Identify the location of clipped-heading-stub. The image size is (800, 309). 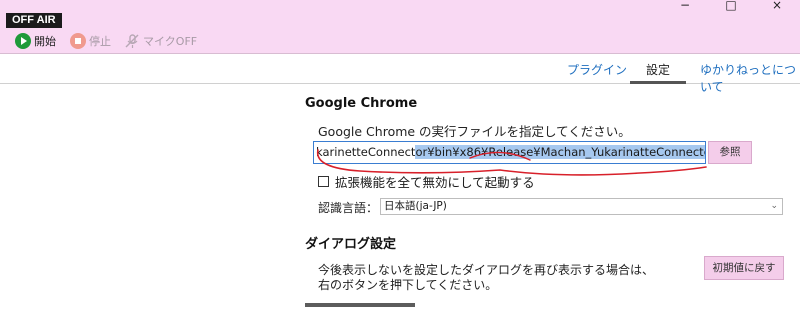
(360, 306).